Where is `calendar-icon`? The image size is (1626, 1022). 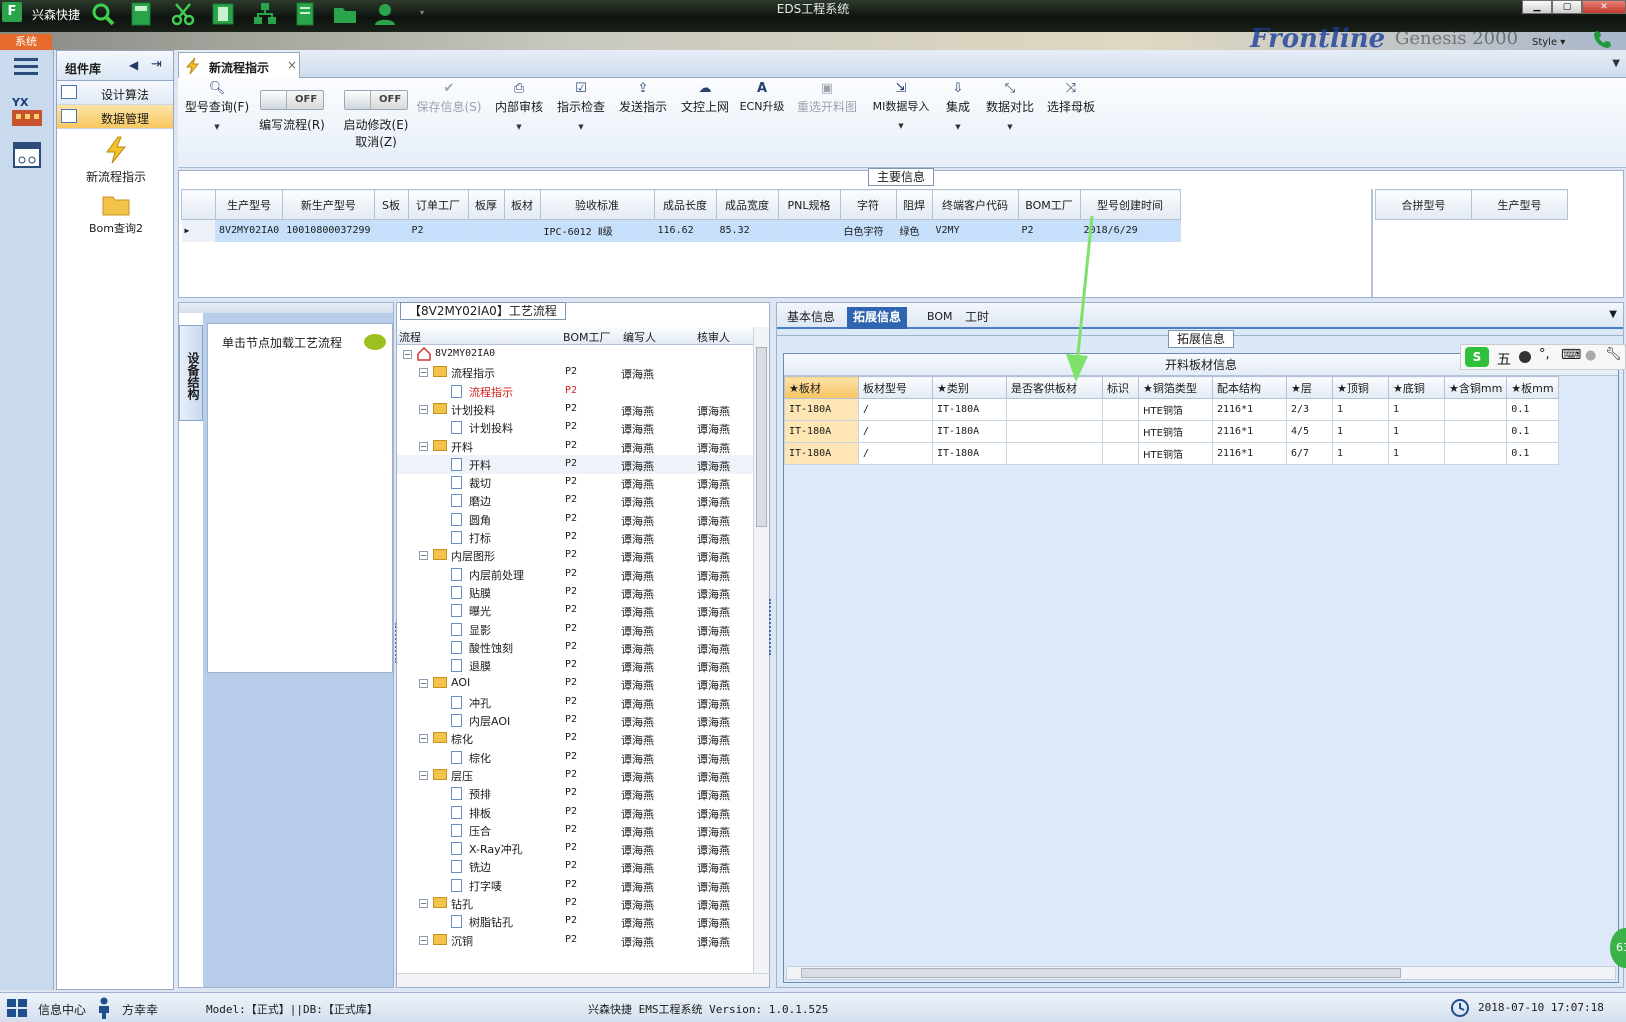 calendar-icon is located at coordinates (27, 155).